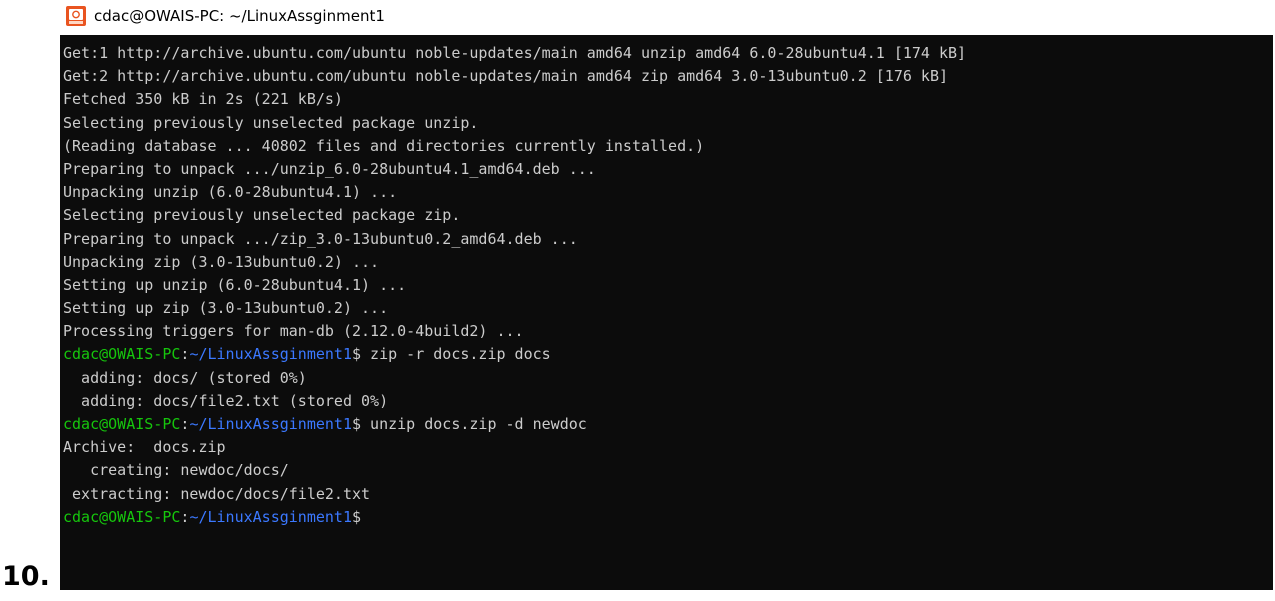 The width and height of the screenshot is (1275, 601). I want to click on terminal-output-line: extracting: newdoc/docs/file2.txt, so click(217, 493).